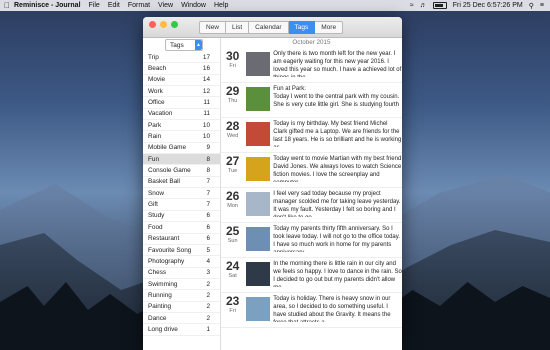  I want to click on tab-tags: Tags, so click(302, 27).